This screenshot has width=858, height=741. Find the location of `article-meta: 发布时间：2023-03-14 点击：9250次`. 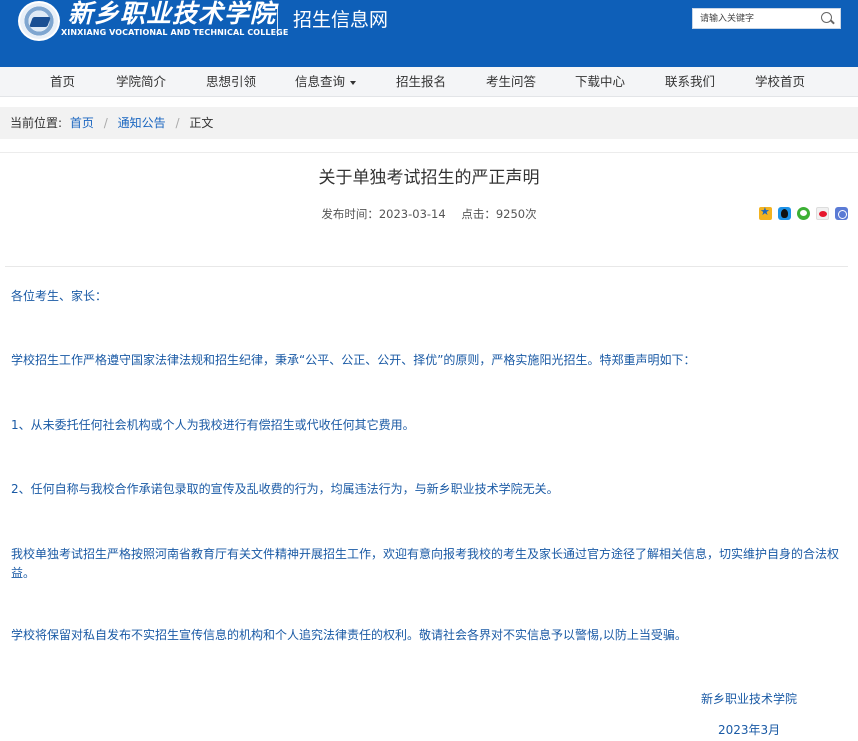

article-meta: 发布时间：2023-03-14 点击：9250次 is located at coordinates (429, 214).